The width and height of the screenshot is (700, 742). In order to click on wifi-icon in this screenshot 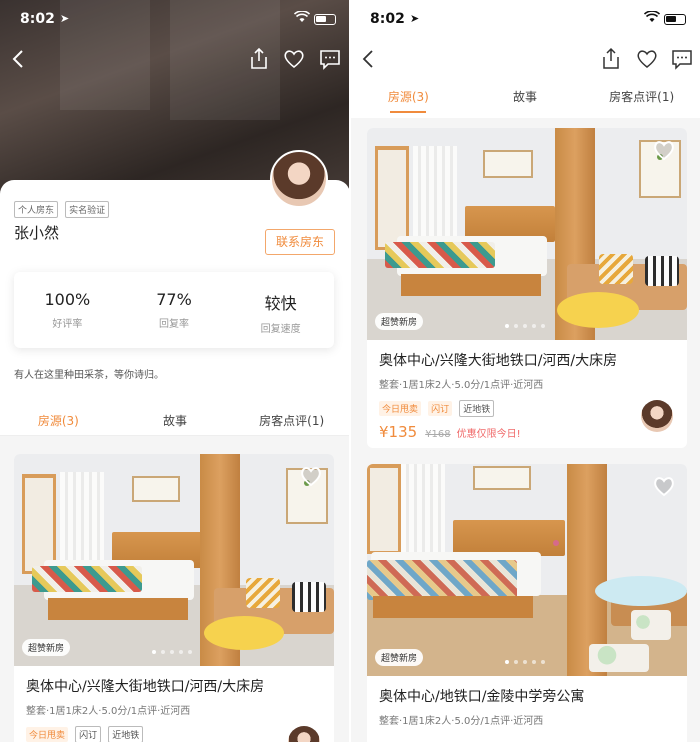, I will do `click(652, 16)`.